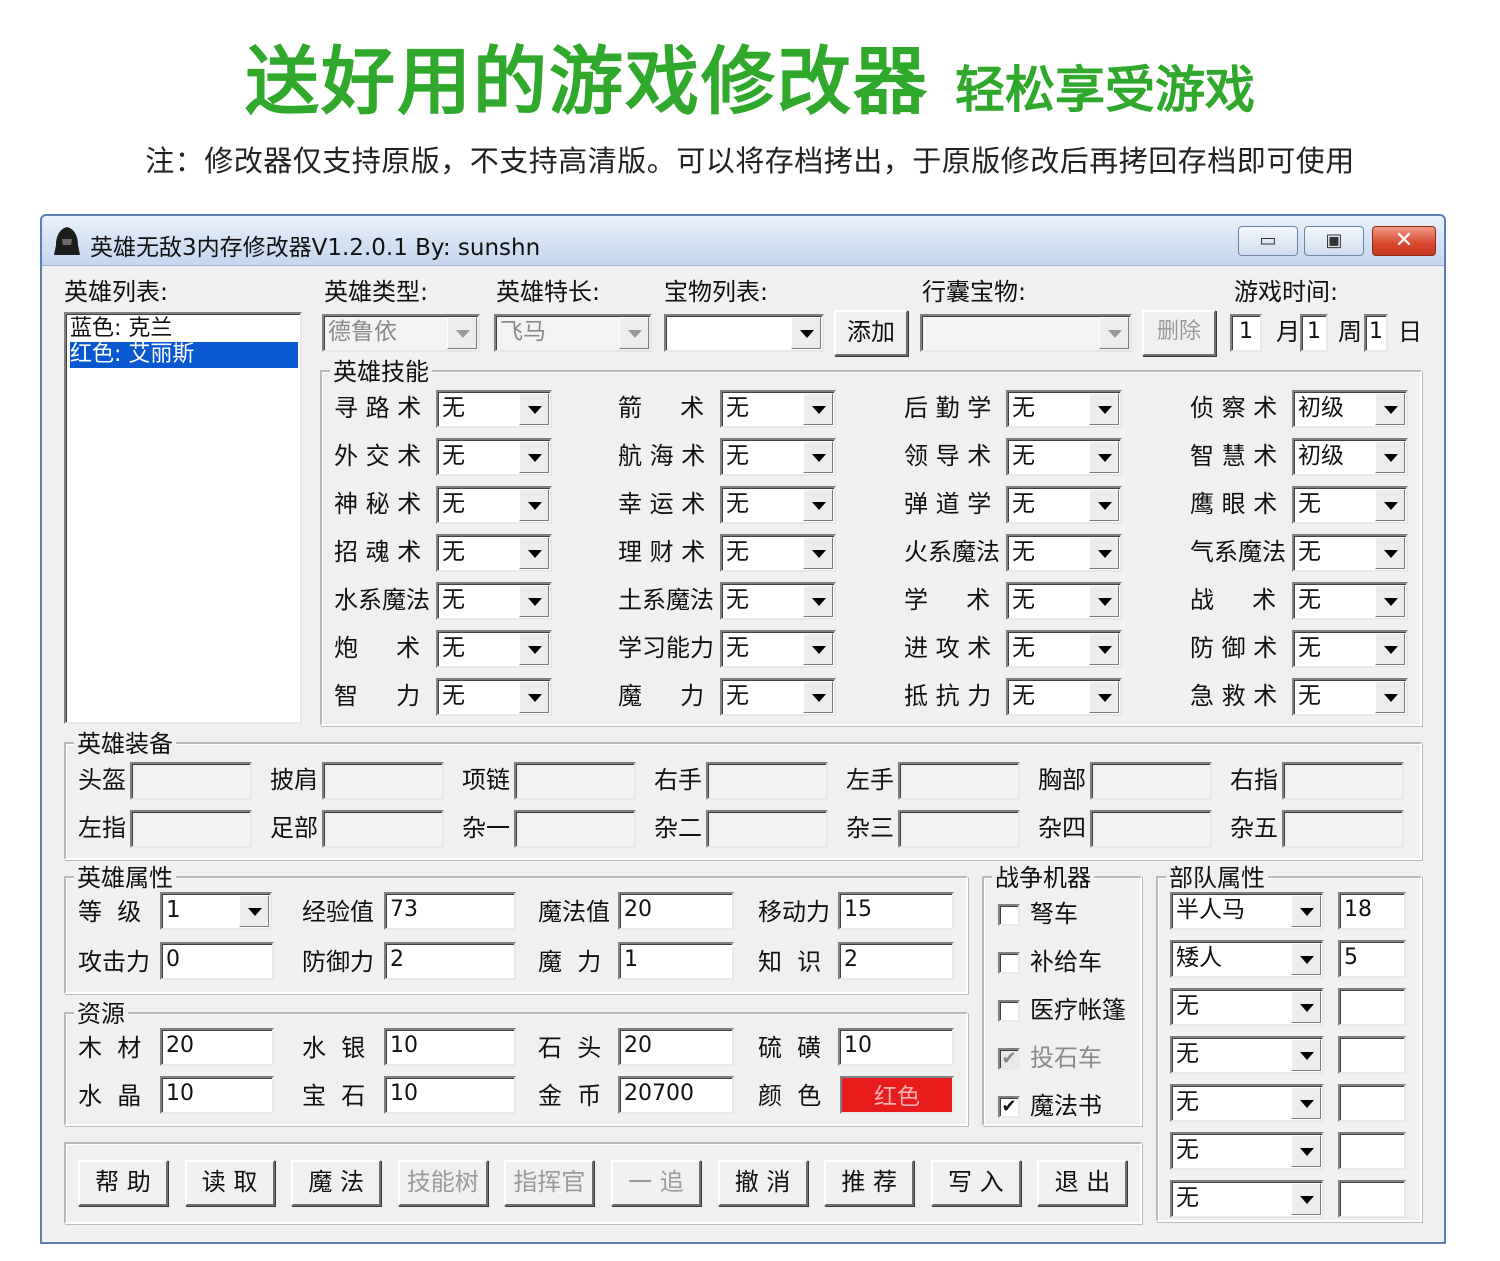 This screenshot has width=1500, height=1261. I want to click on mana-field: 20, so click(676, 911).